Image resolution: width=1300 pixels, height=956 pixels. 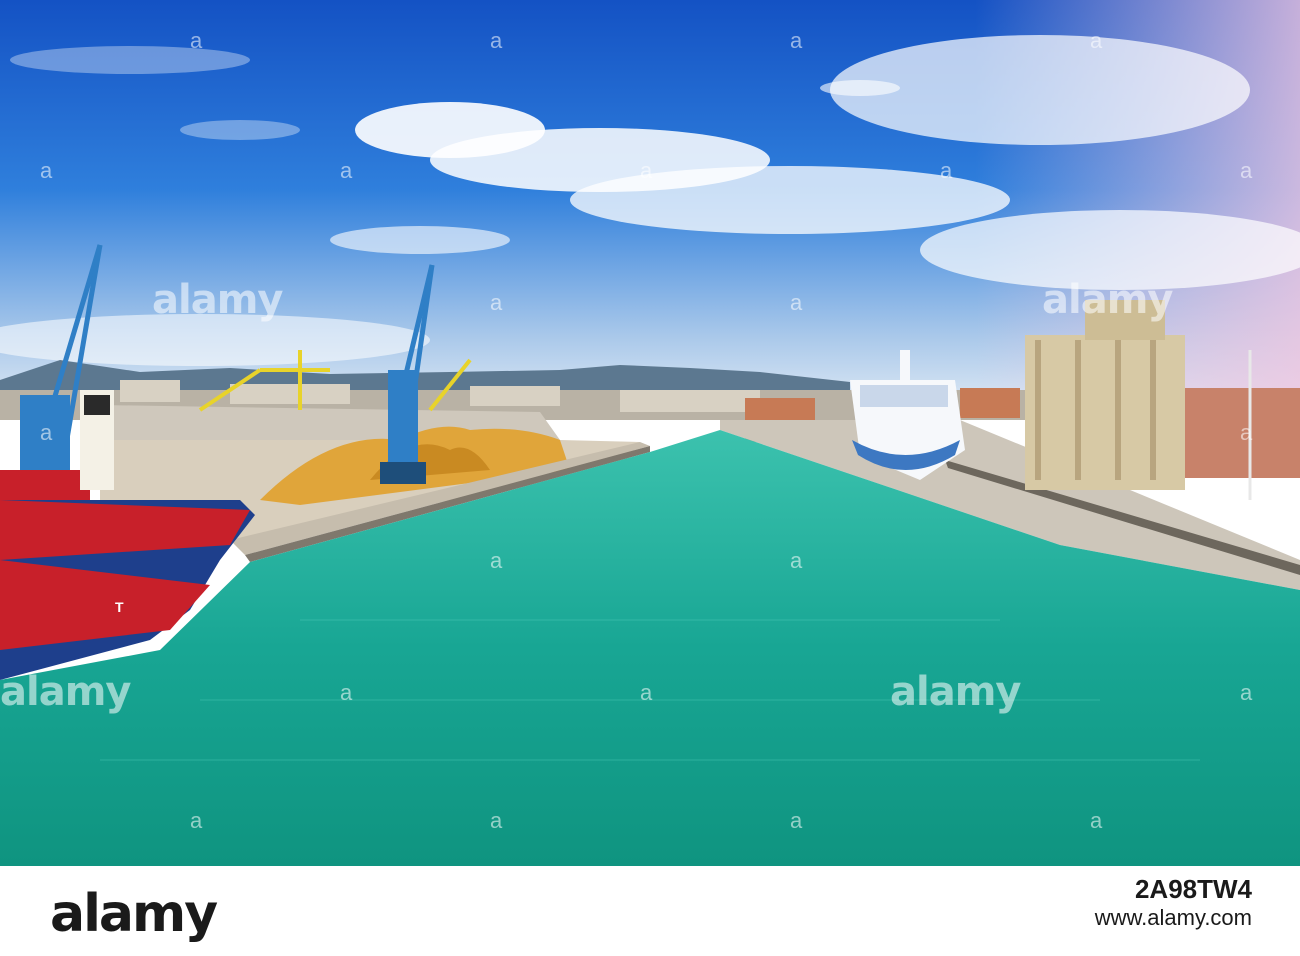 I want to click on alamy-logo: alamy, so click(x=134, y=914).